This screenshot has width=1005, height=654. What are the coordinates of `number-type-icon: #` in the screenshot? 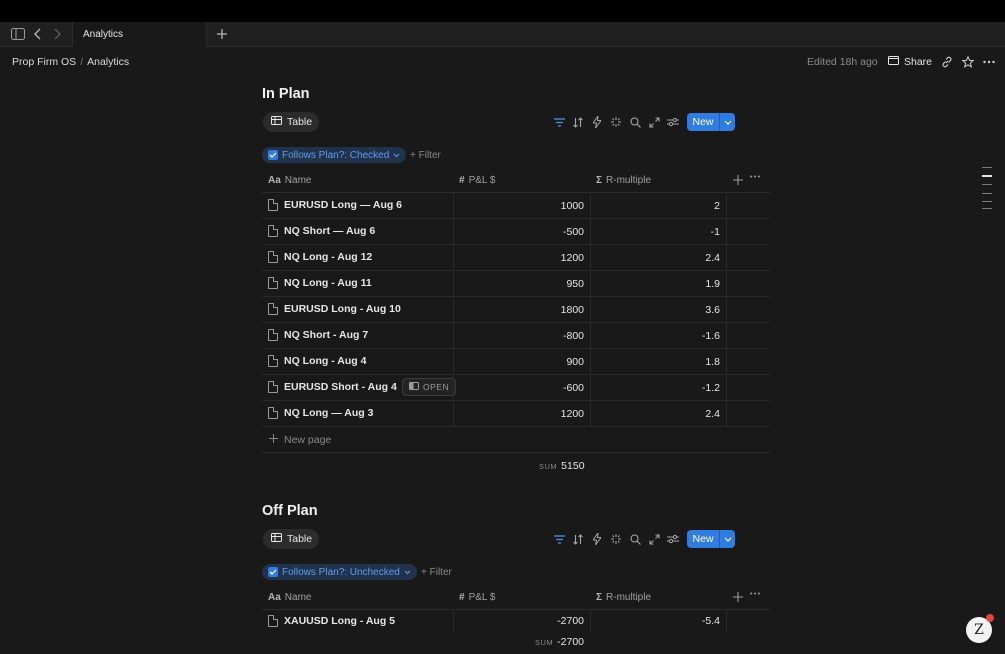 It's located at (462, 180).